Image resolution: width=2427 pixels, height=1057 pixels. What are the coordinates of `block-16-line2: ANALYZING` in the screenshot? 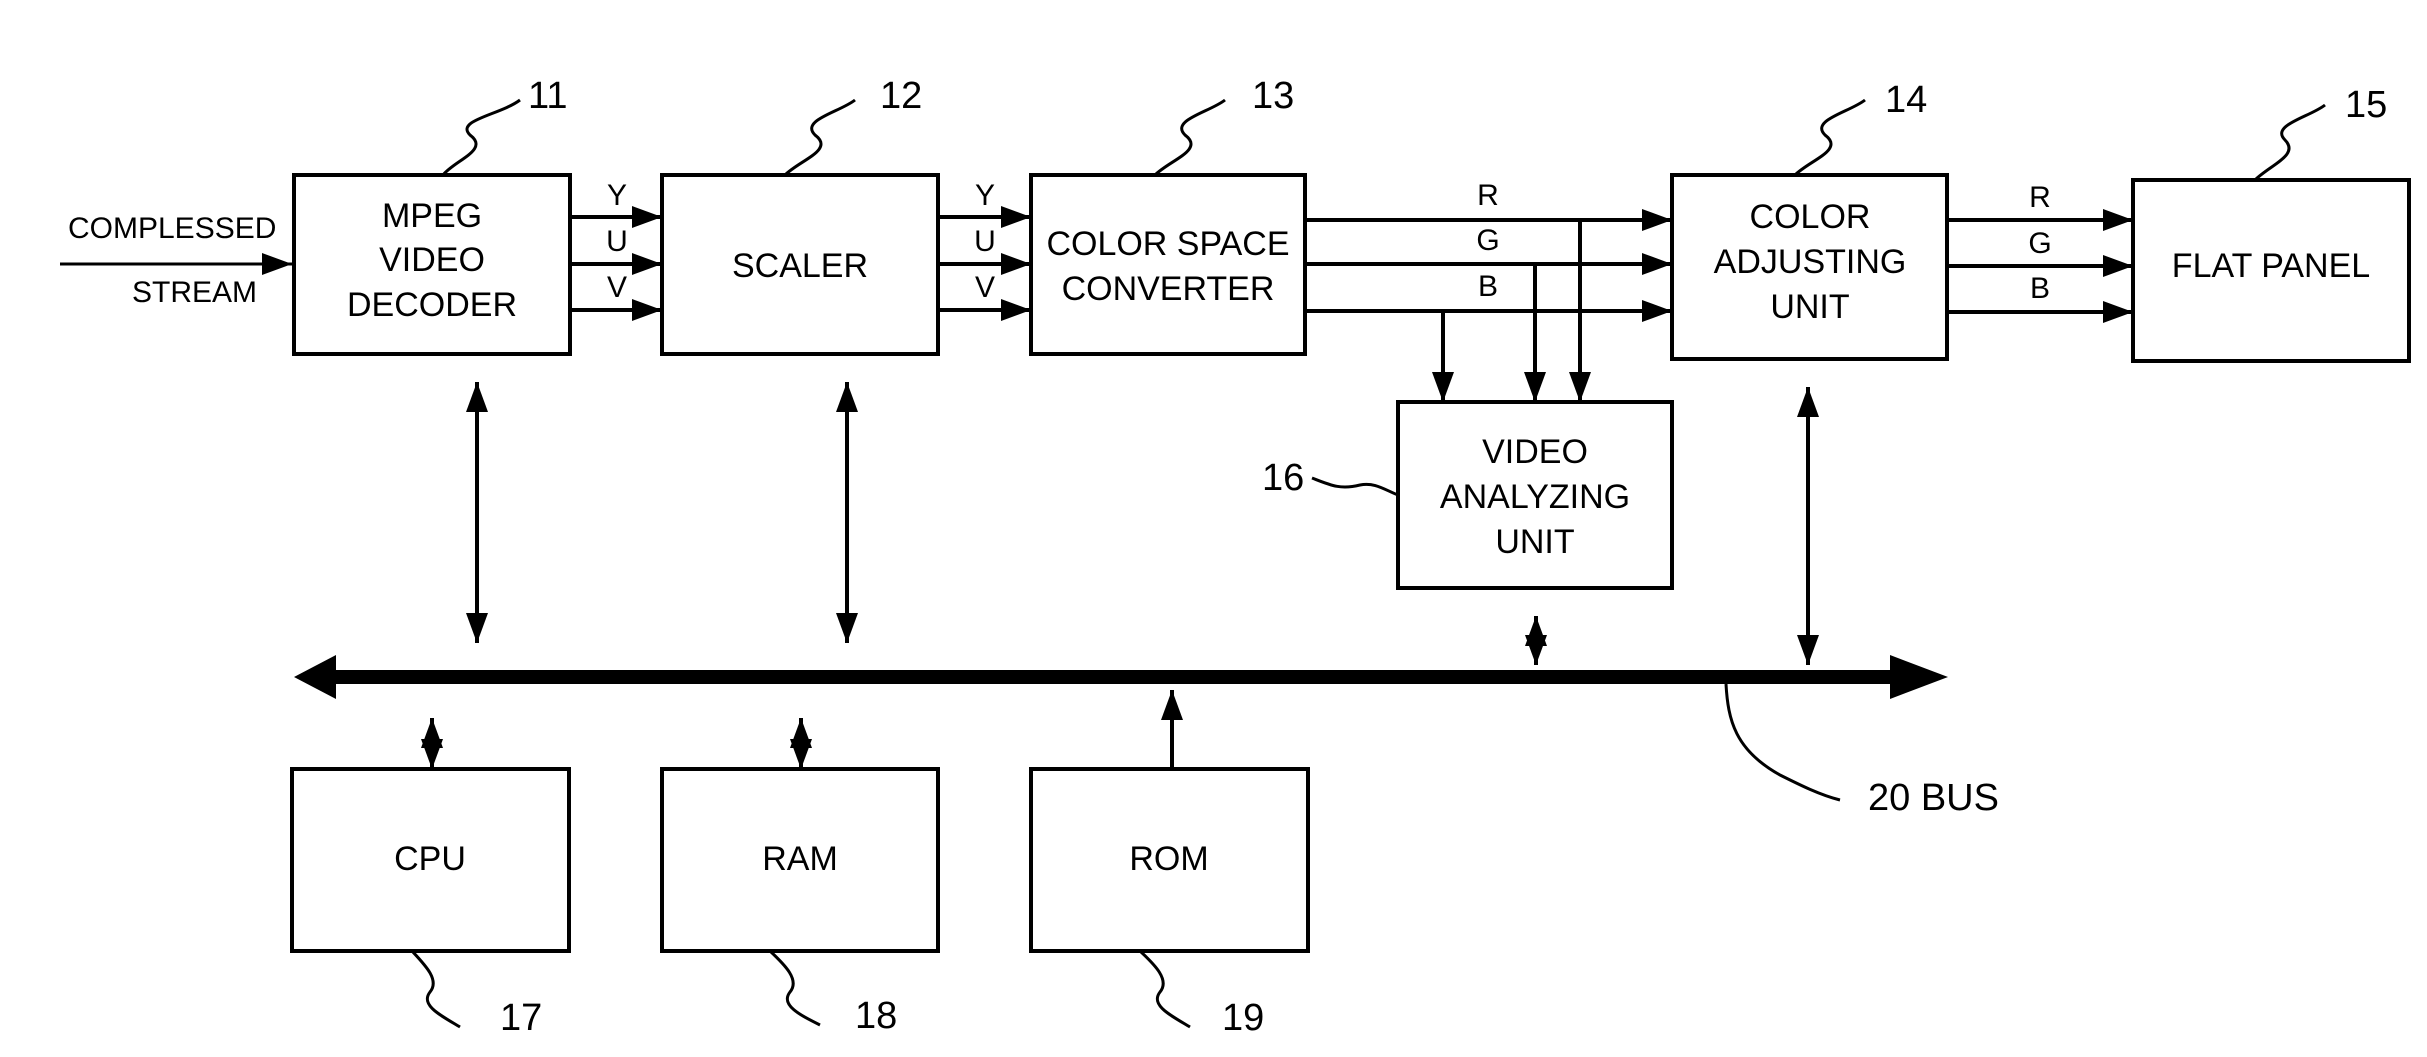 It's located at (1535, 497).